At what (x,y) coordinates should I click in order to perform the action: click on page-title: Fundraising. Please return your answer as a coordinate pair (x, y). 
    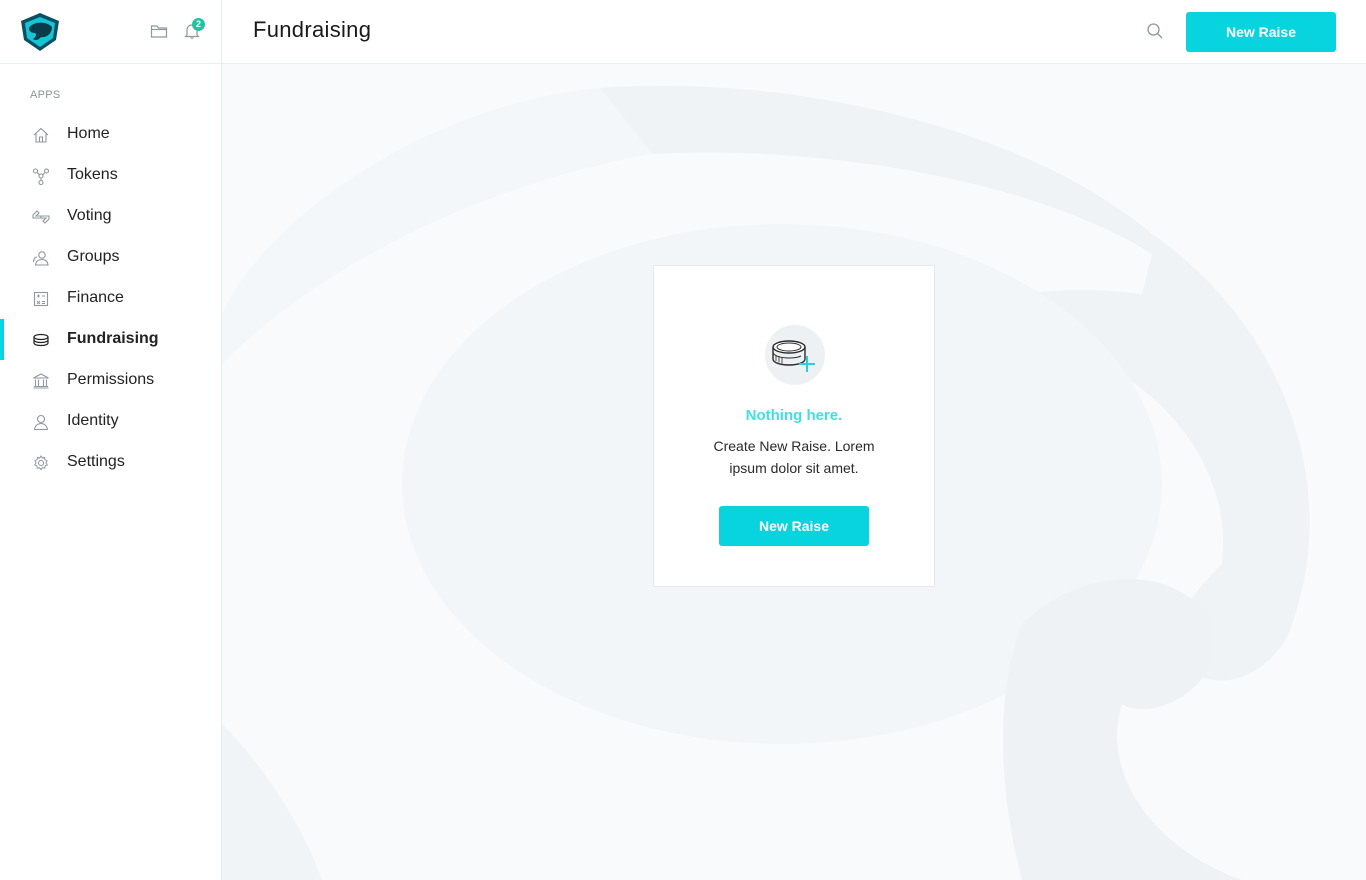
    Looking at the image, I should click on (312, 29).